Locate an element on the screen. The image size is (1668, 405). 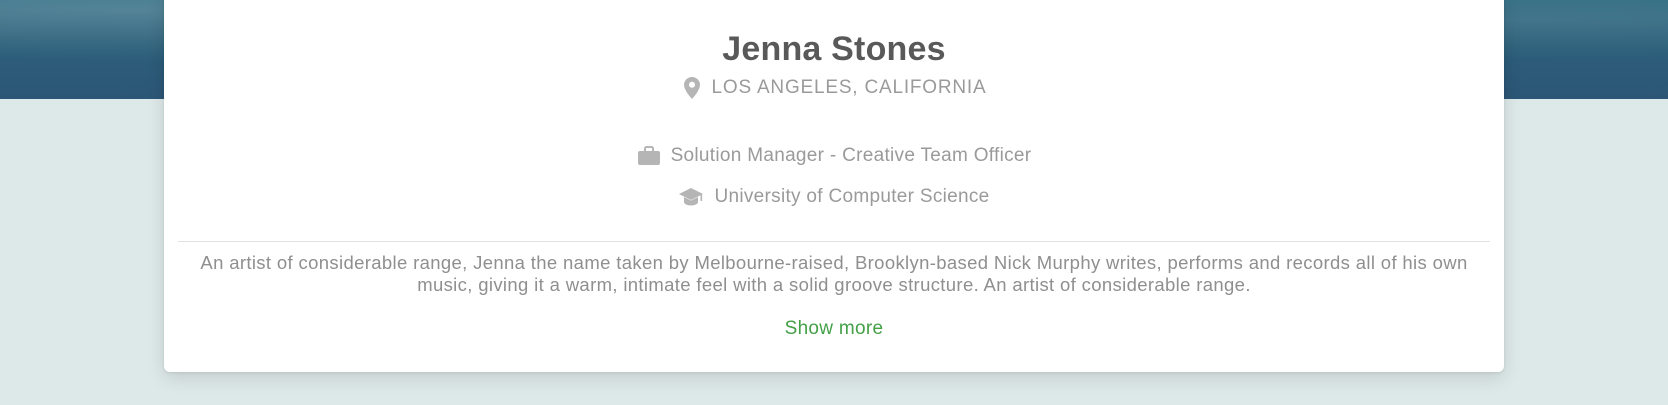
job-row: Solution Manager - Creative Team Officer is located at coordinates (834, 156).